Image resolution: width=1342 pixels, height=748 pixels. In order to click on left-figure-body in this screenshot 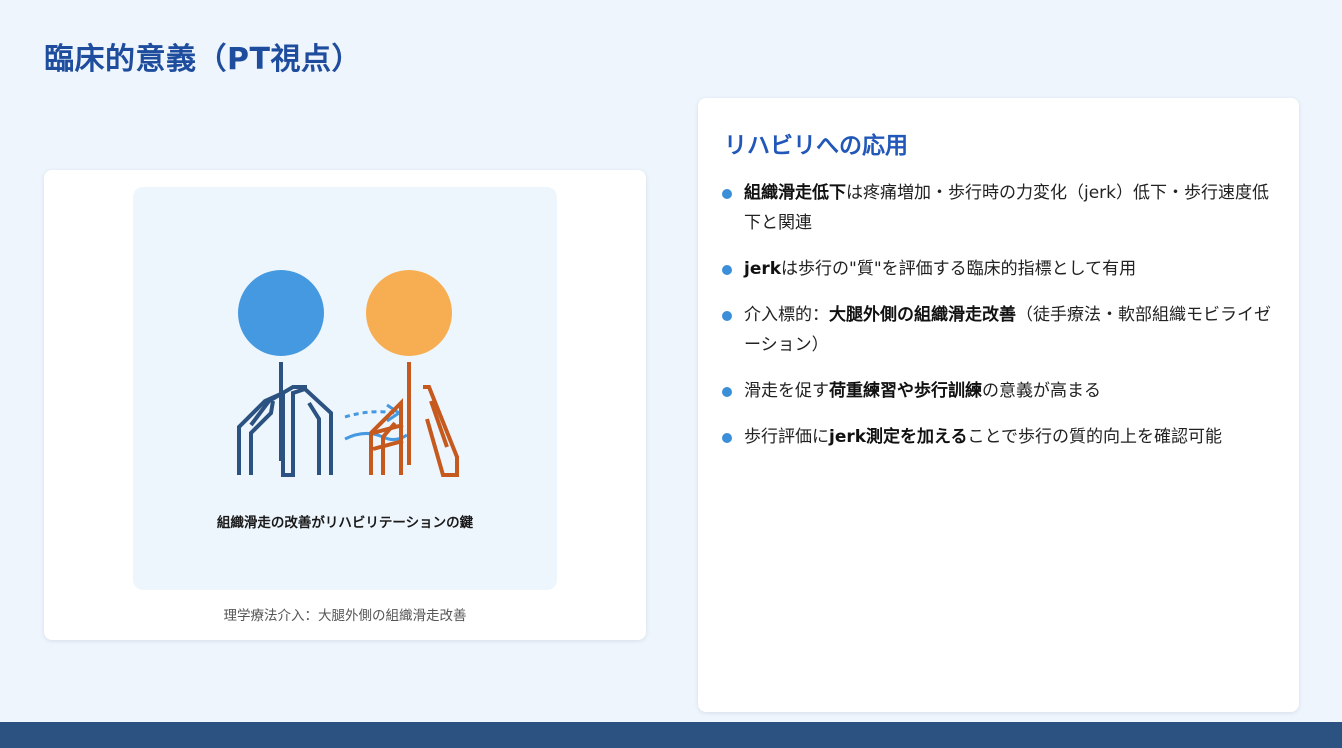, I will do `click(285, 419)`.